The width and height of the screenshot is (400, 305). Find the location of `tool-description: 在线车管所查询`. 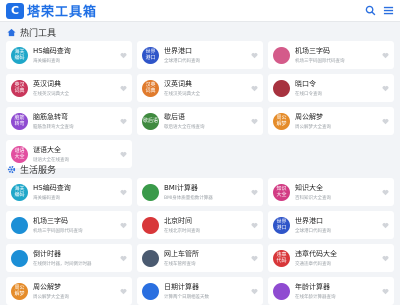

tool-description: 在线车管所查询 is located at coordinates (180, 264).